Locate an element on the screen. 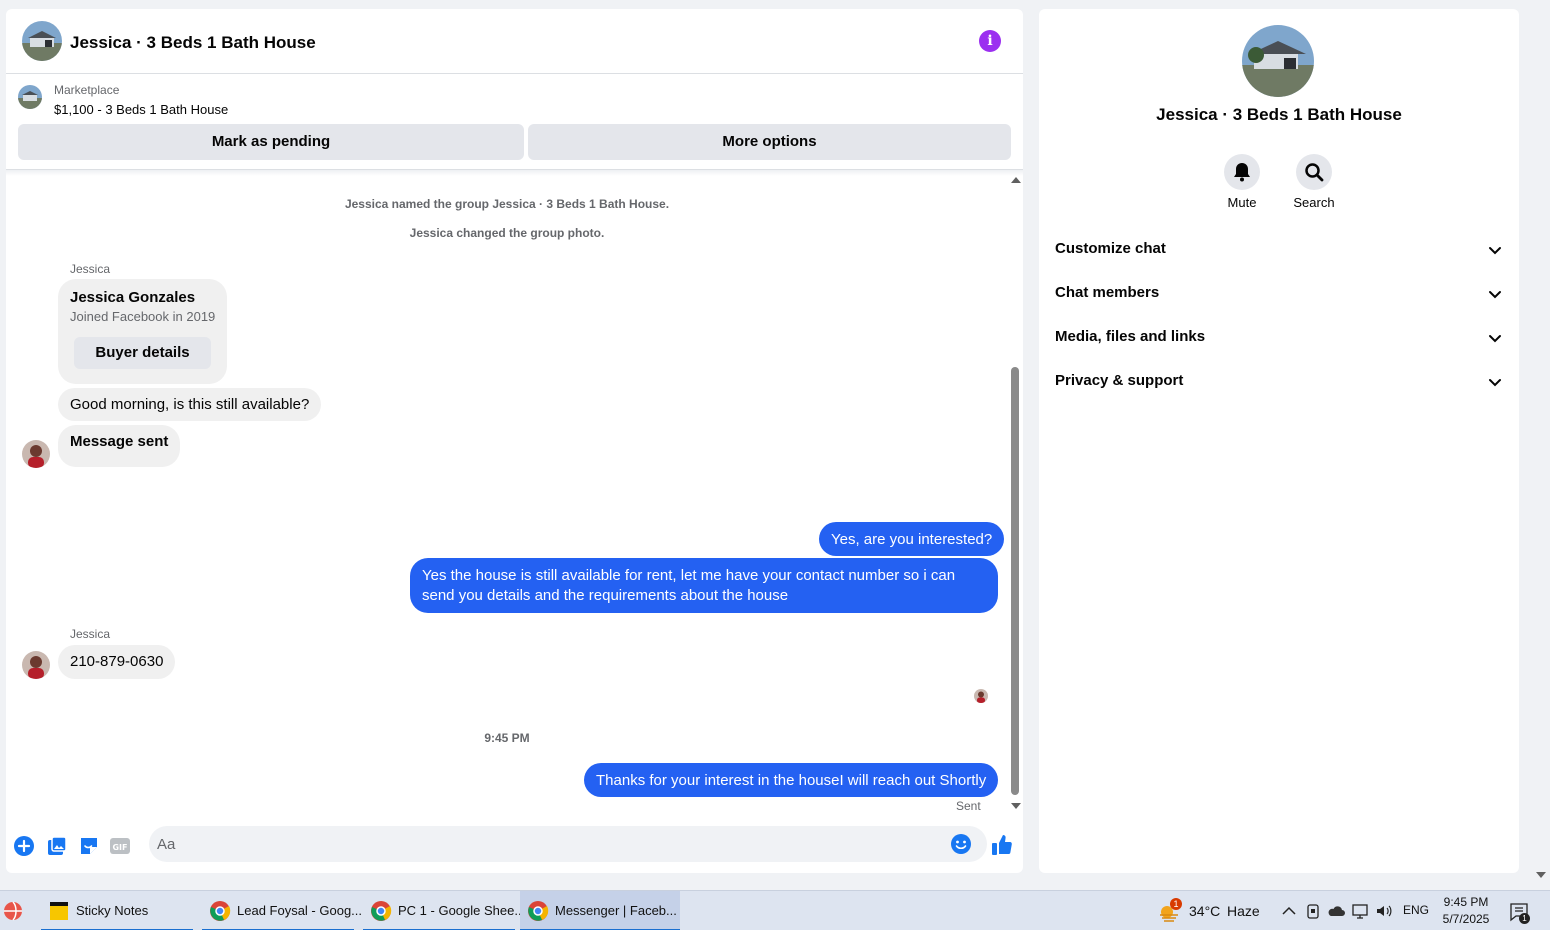 This screenshot has height=930, width=1550. scroll-thumb is located at coordinates (1015, 581).